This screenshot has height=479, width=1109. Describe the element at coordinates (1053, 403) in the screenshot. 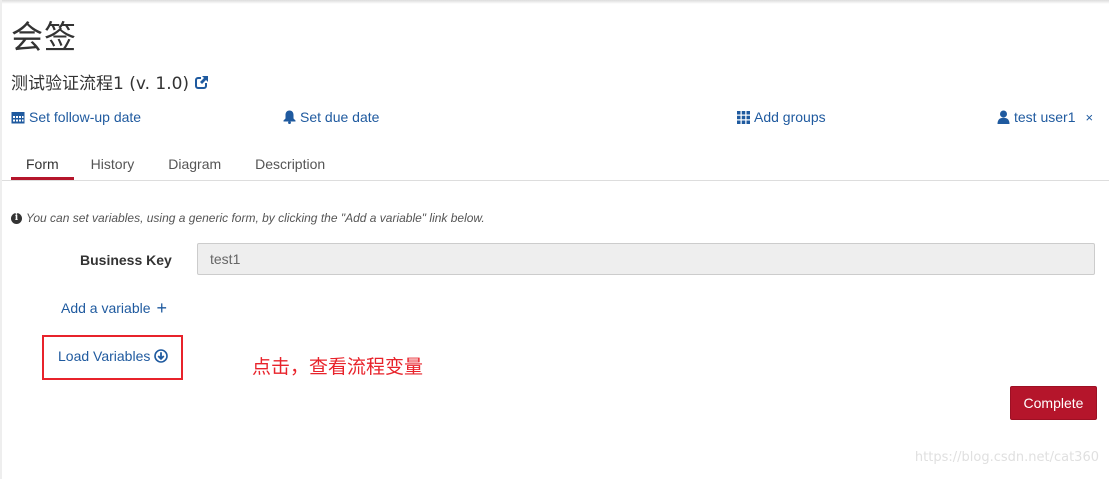

I see `complete-button: Complete` at that location.